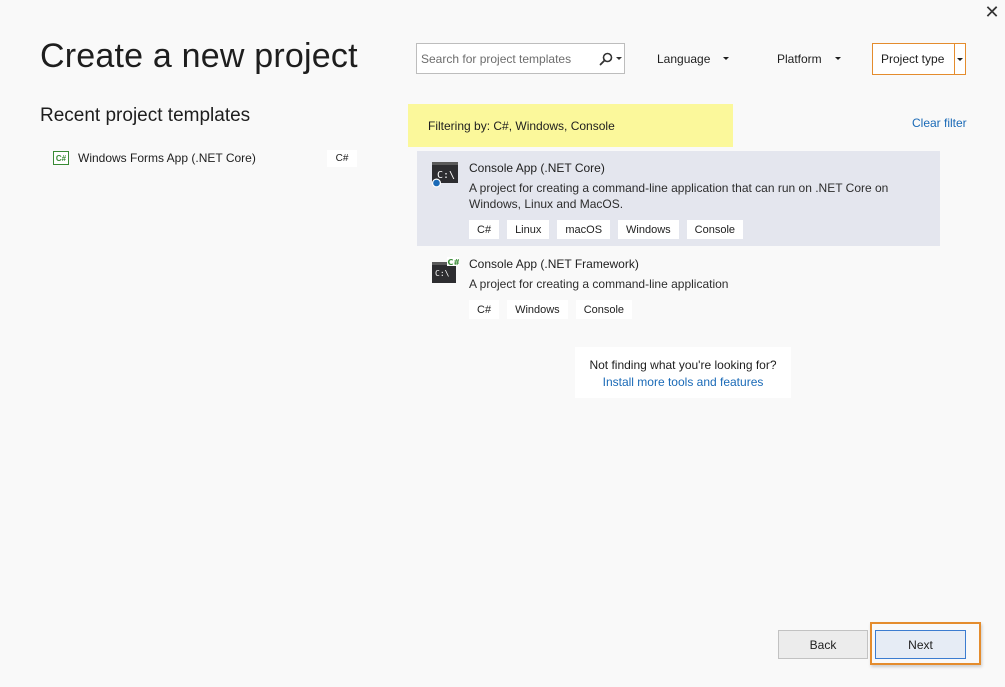 Image resolution: width=1005 pixels, height=687 pixels. What do you see at coordinates (684, 58) in the screenshot?
I see `language-filter-label: Language` at bounding box center [684, 58].